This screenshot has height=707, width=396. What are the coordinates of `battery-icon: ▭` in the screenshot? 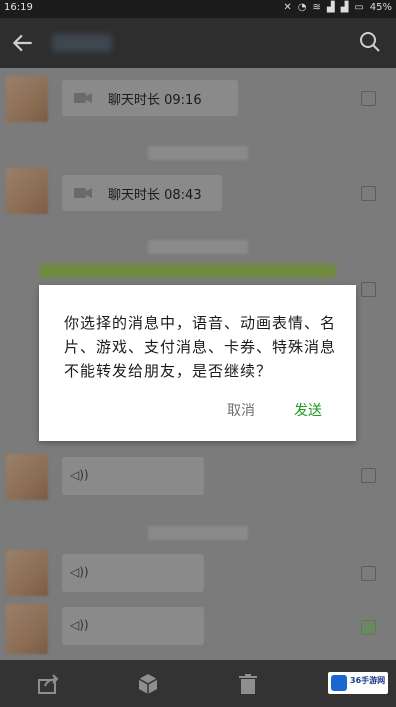 It's located at (359, 7).